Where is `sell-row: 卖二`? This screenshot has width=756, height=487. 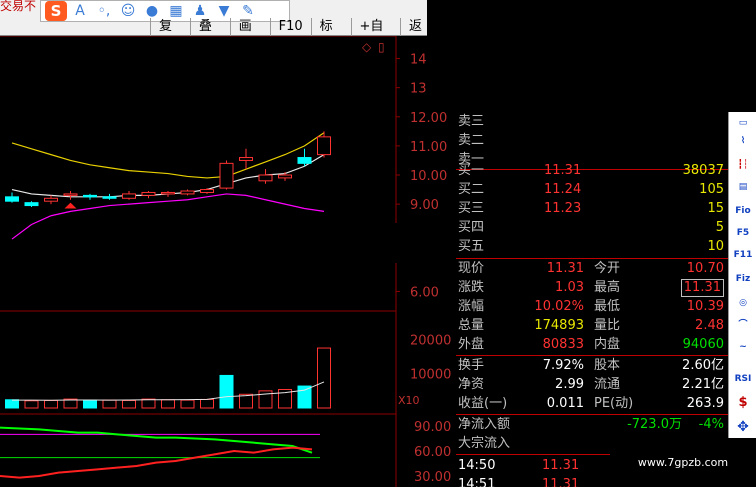 sell-row: 卖二 is located at coordinates (591, 140).